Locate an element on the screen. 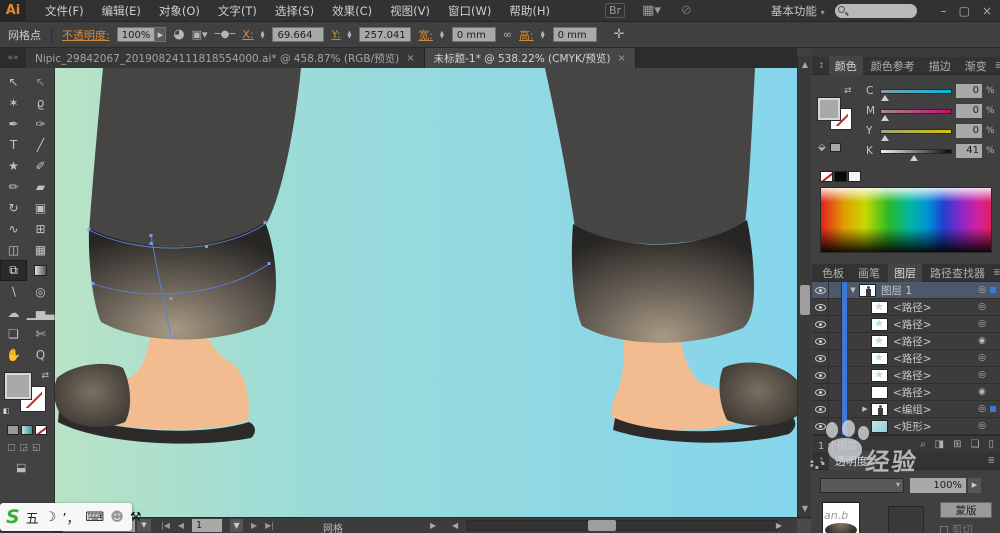 This screenshot has width=1000, height=533. expand-arrow-icon: ▶ is located at coordinates (865, 409).